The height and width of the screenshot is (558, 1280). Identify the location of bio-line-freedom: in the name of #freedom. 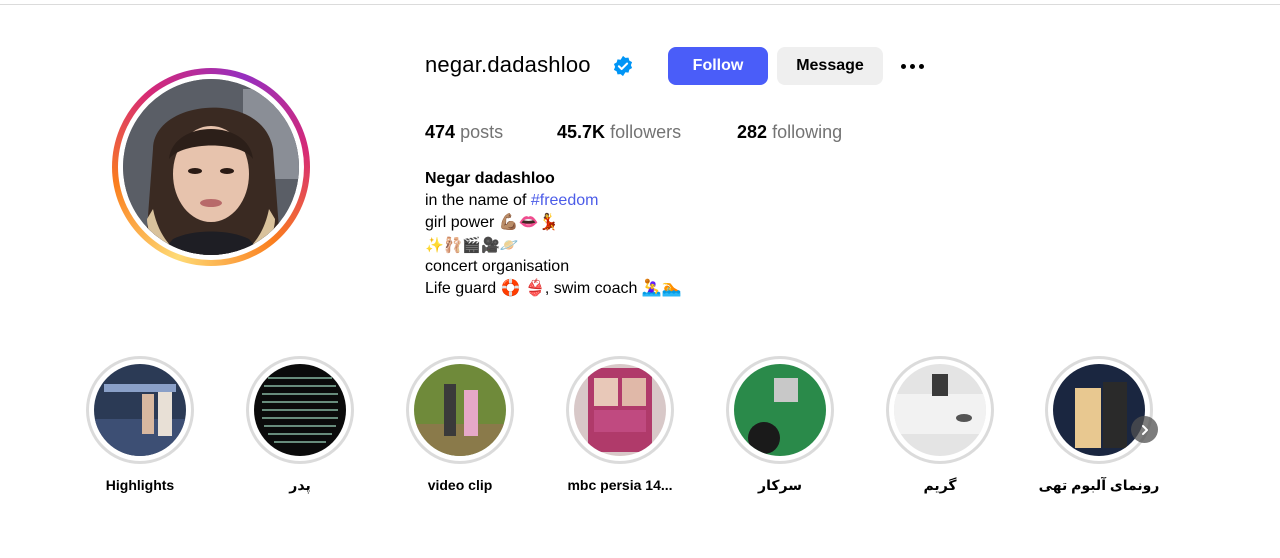
(553, 201).